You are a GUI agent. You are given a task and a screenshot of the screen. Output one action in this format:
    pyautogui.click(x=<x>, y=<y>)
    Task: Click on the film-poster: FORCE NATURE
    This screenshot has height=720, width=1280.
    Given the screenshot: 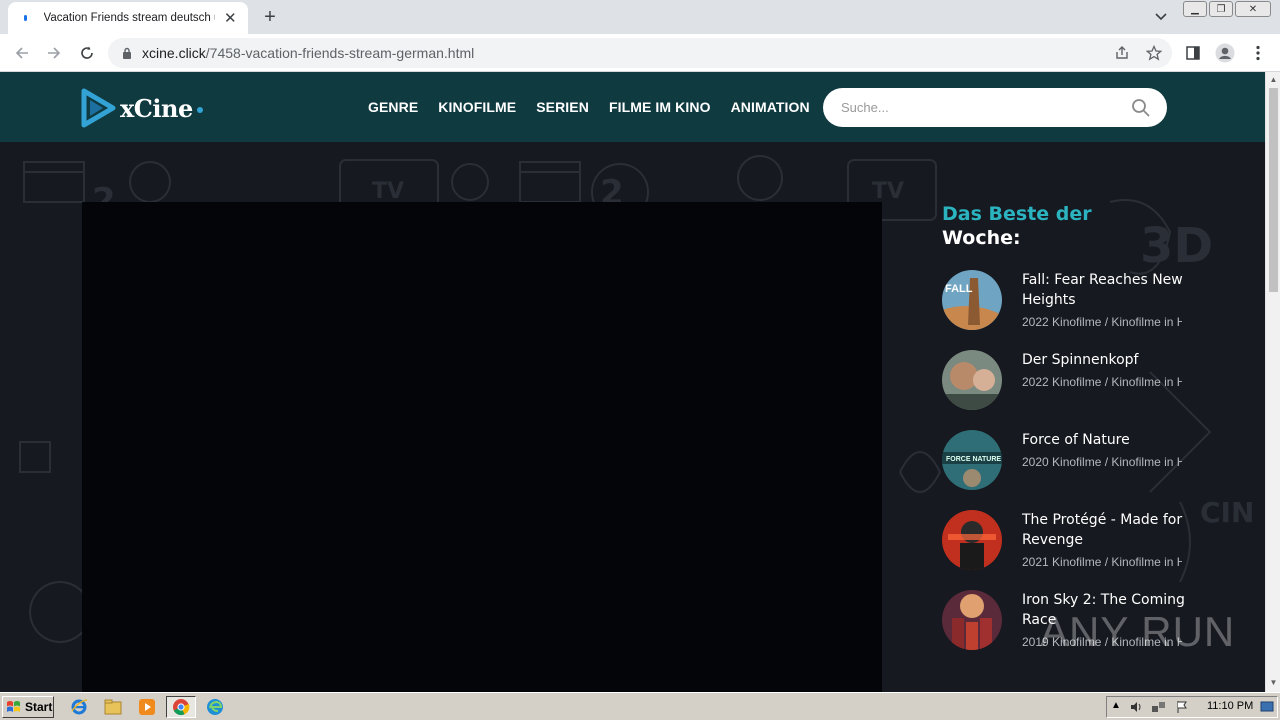 What is the action you would take?
    pyautogui.click(x=972, y=460)
    